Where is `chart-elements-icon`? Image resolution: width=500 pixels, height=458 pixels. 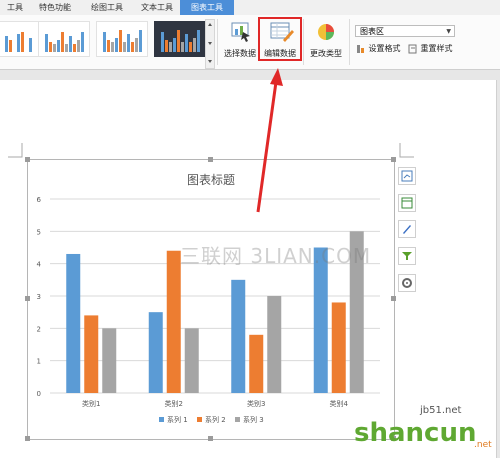 chart-elements-icon is located at coordinates (407, 176).